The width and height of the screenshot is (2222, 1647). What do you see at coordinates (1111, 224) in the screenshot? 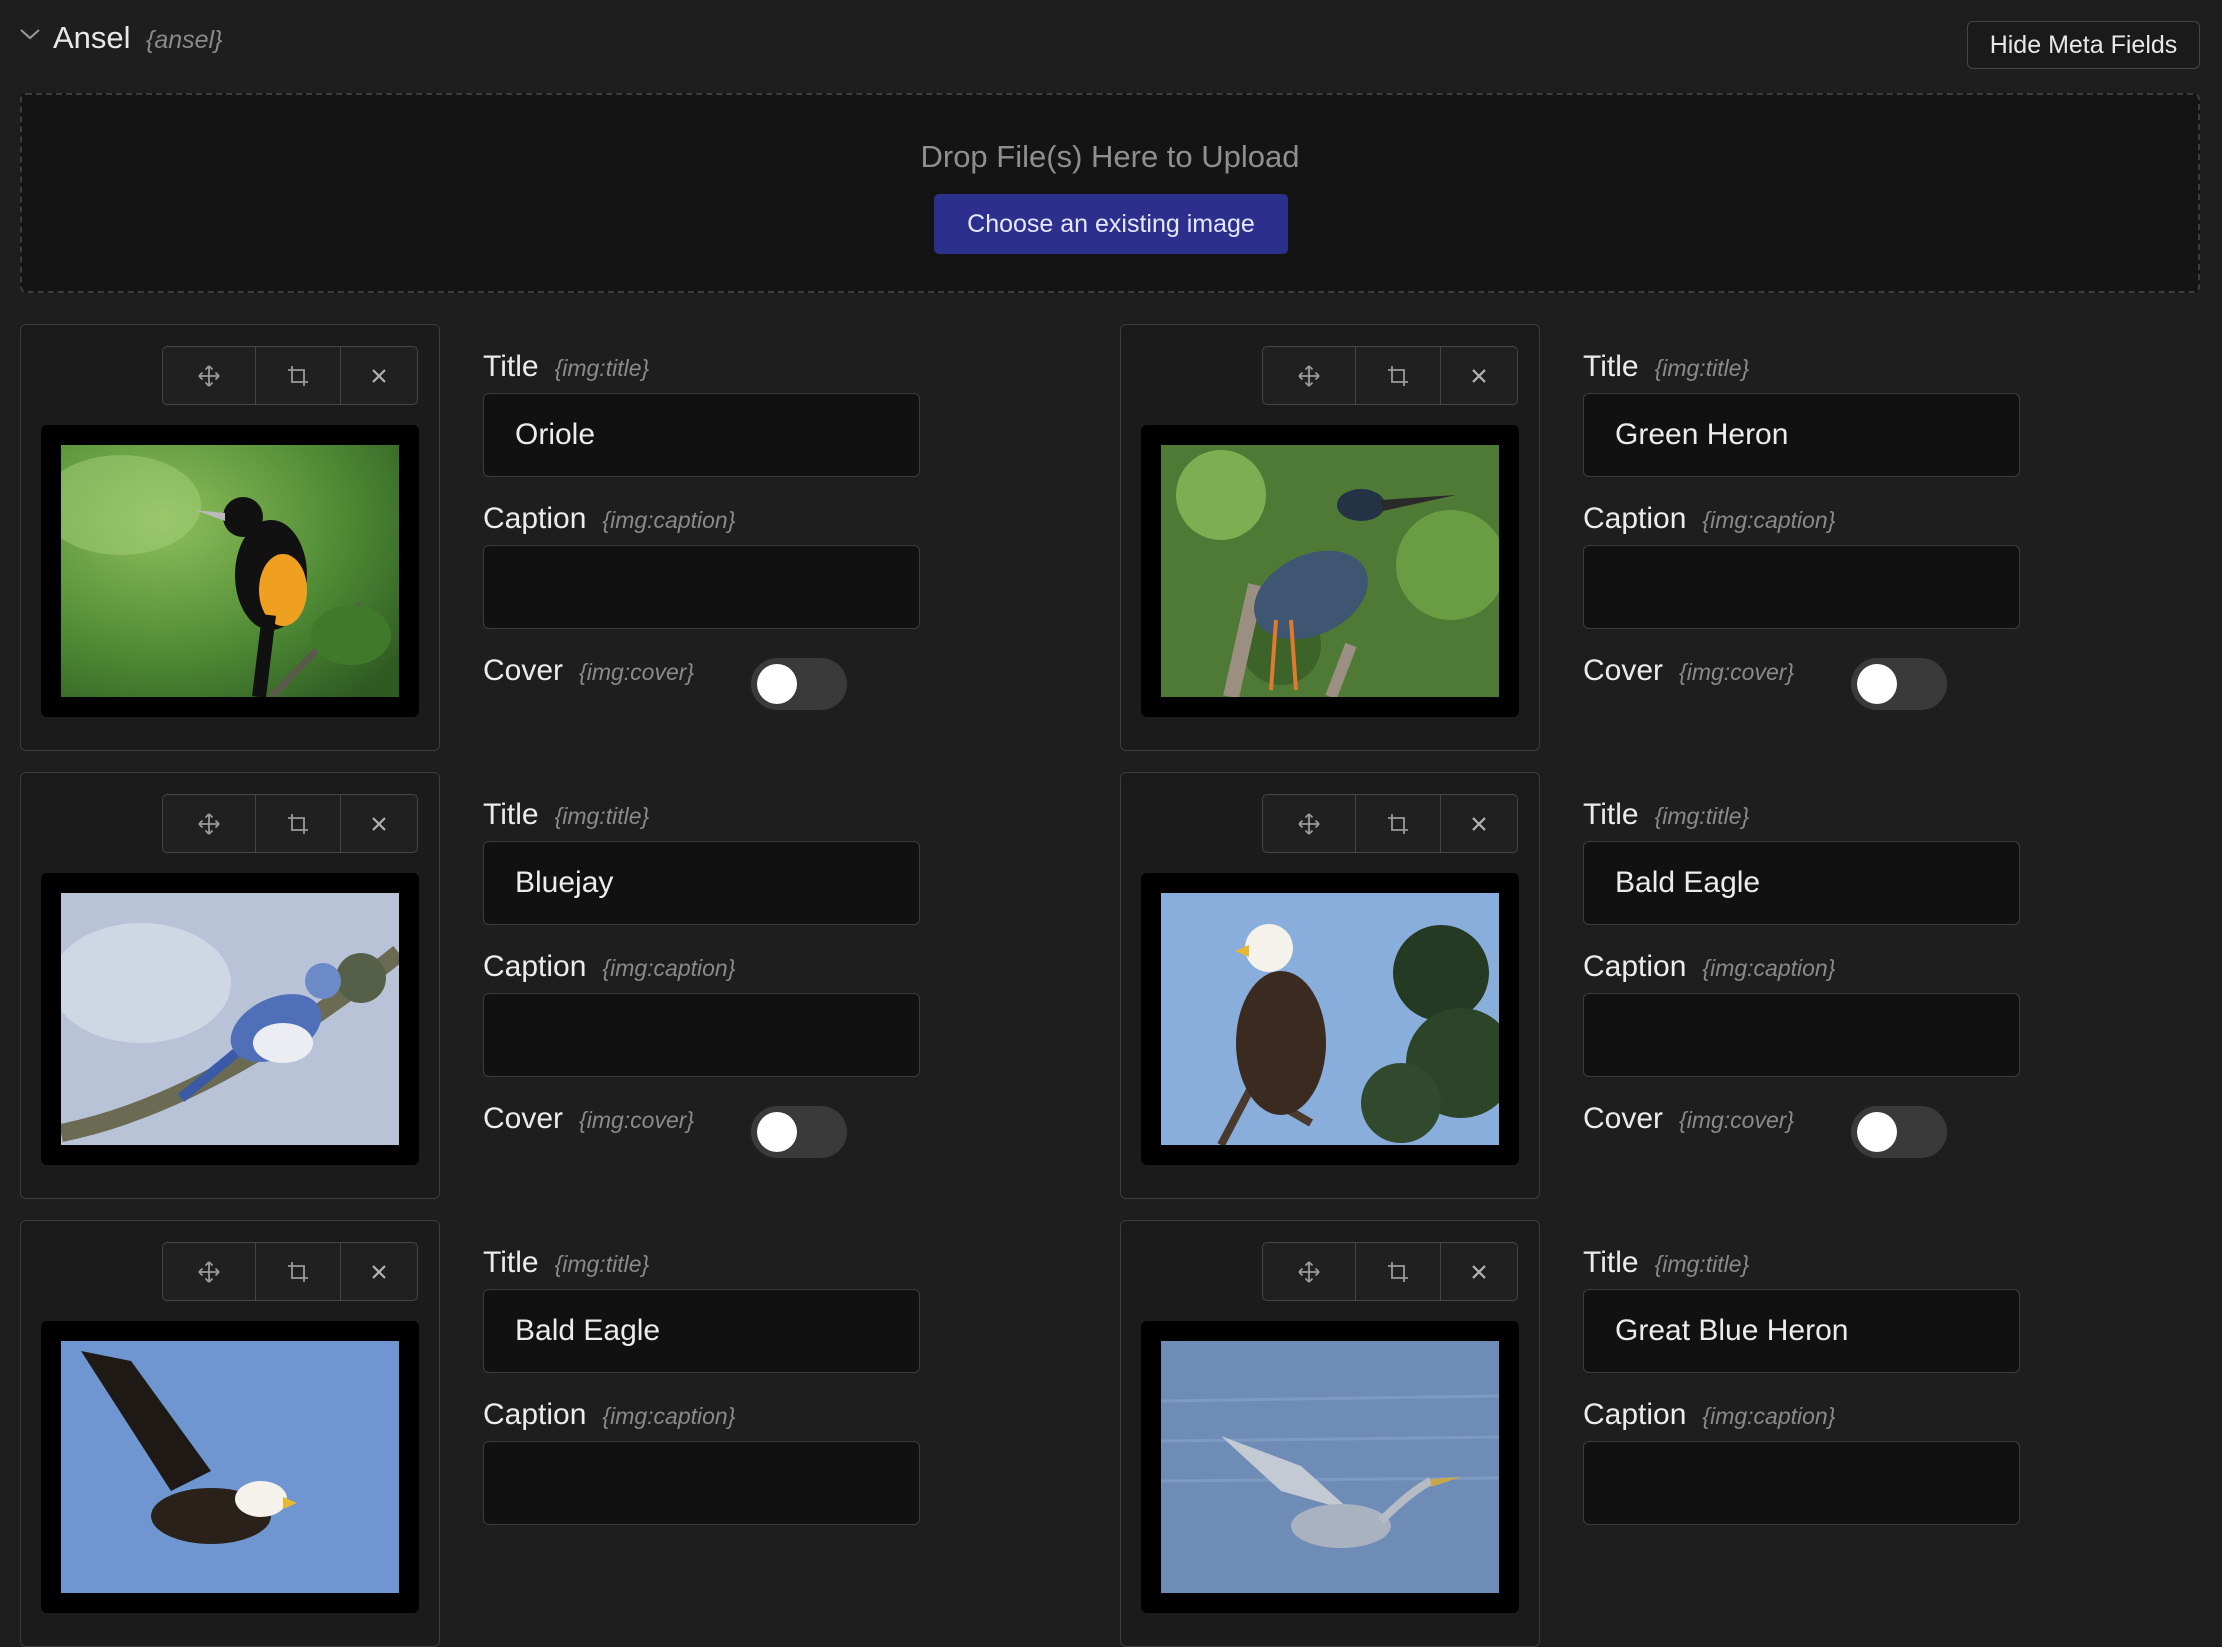
I see `choose-existing-image-button: Choose an existing image` at bounding box center [1111, 224].